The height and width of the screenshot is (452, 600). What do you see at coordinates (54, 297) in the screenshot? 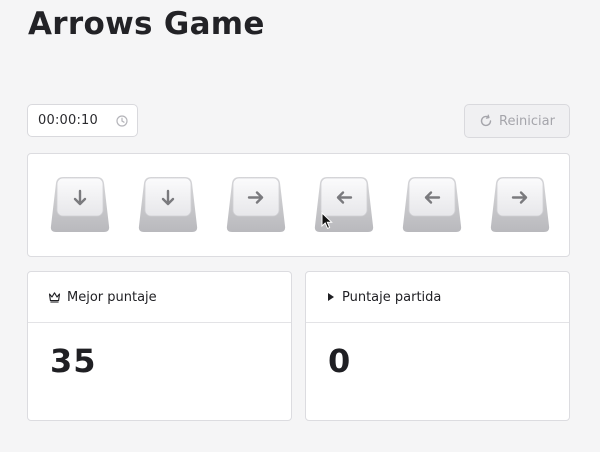
I see `crown-icon` at bounding box center [54, 297].